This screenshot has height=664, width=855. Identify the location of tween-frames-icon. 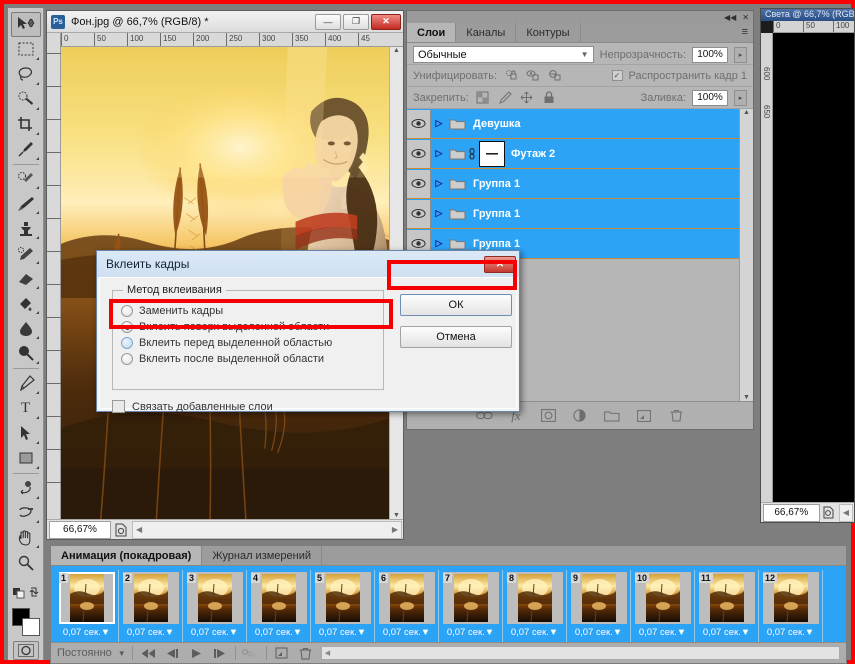
(250, 653).